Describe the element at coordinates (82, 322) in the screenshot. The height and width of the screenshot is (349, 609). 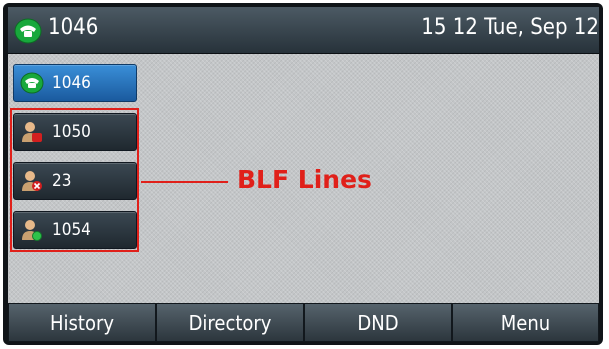
I see `softkey-history: History` at that location.